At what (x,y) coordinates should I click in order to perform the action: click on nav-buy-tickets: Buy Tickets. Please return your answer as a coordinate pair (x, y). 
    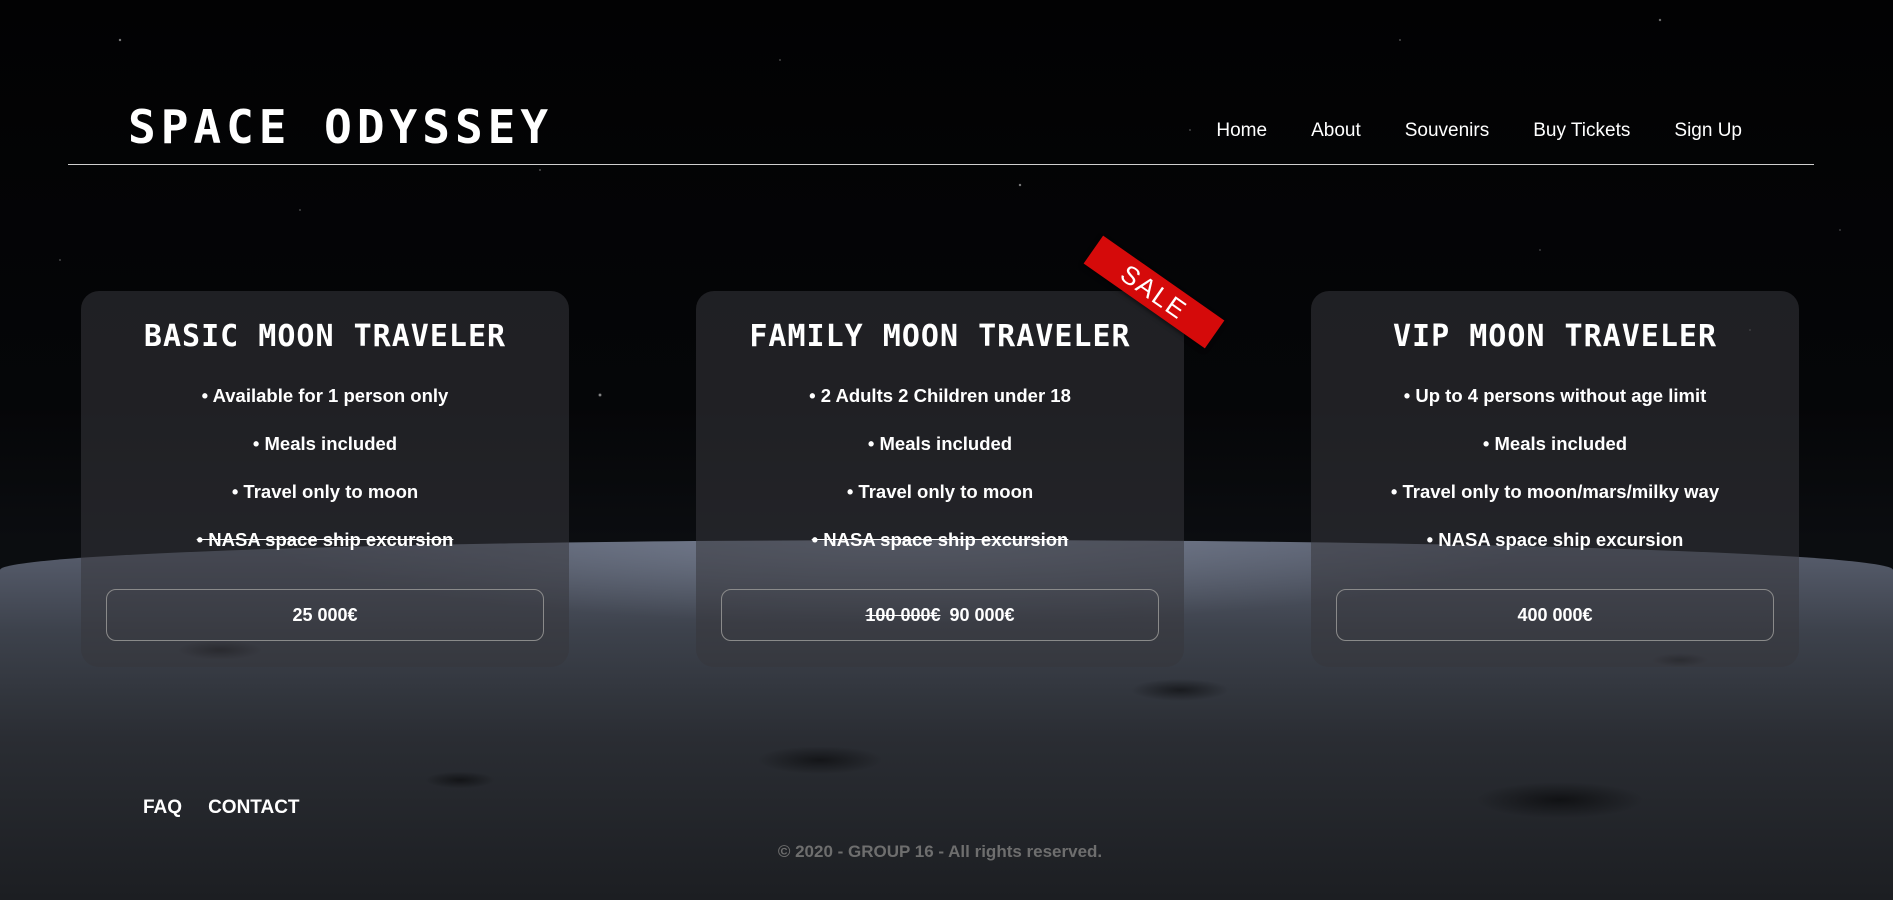
    Looking at the image, I should click on (1581, 131).